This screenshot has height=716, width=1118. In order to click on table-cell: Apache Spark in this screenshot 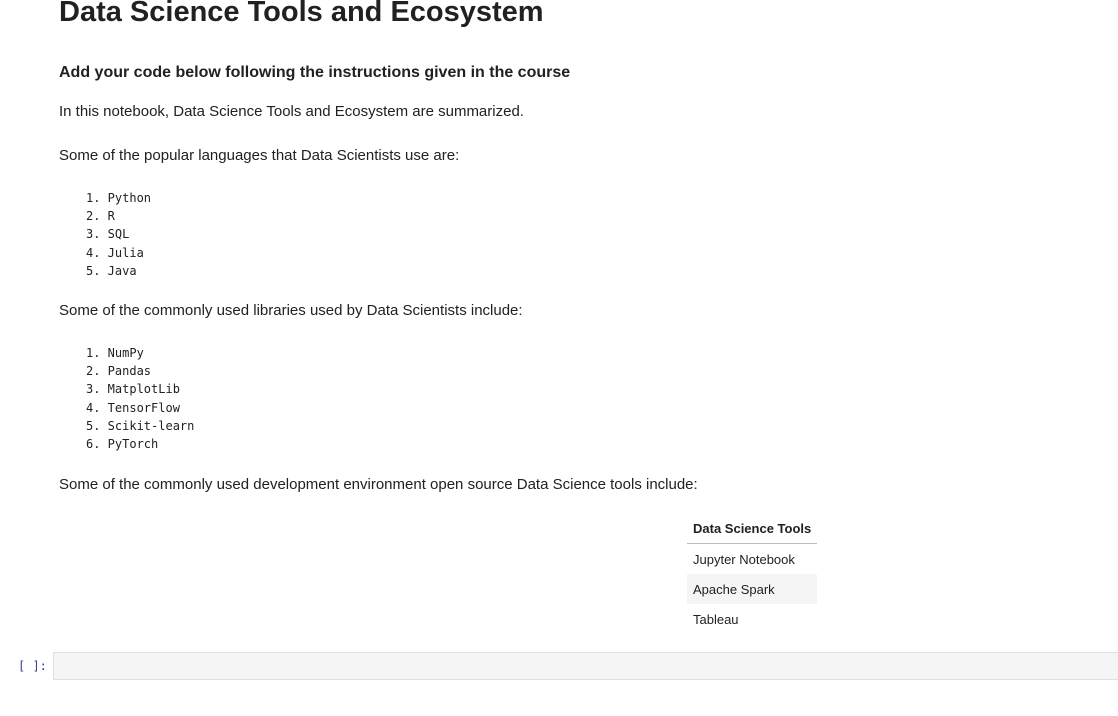, I will do `click(752, 589)`.